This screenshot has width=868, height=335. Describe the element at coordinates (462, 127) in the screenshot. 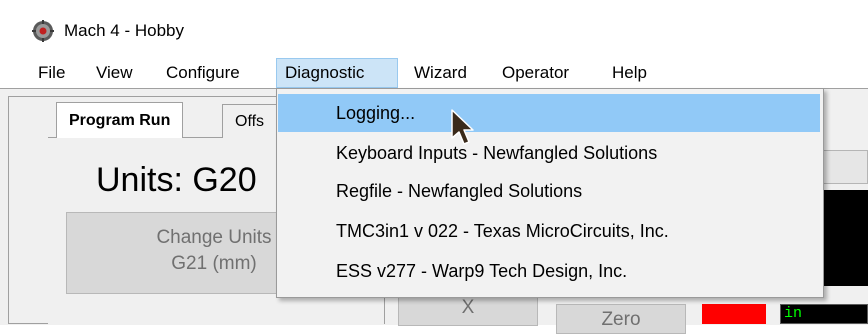

I see `mouse-cursor-icon` at that location.